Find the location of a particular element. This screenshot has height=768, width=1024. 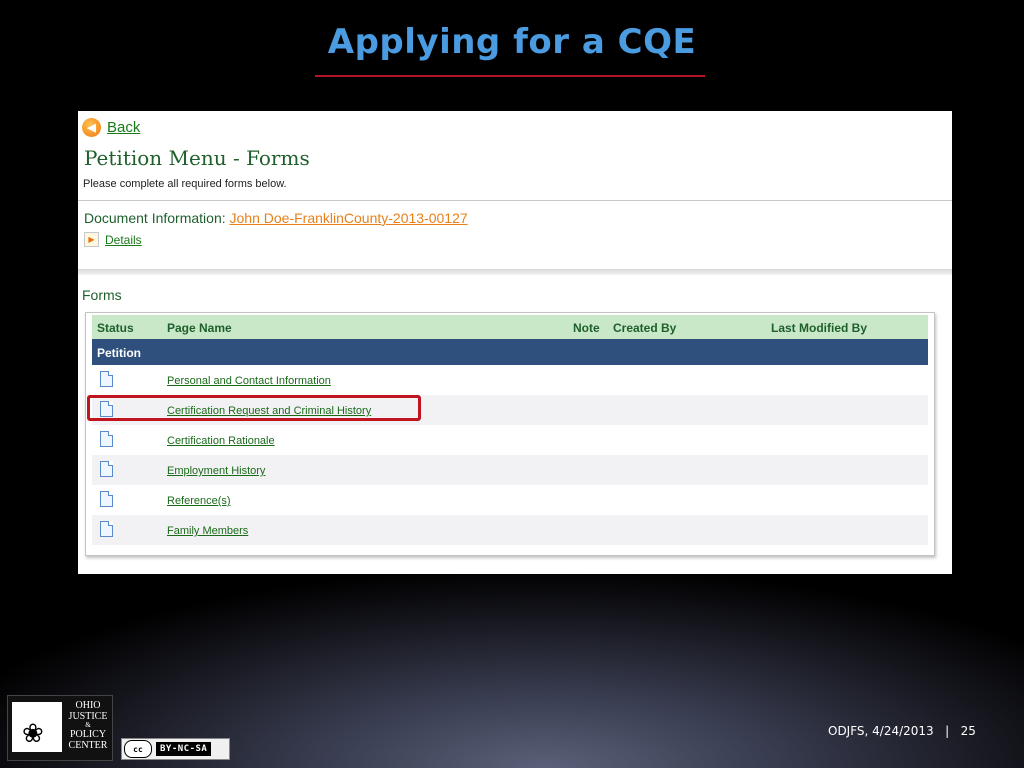

header-note: Note is located at coordinates (586, 328).